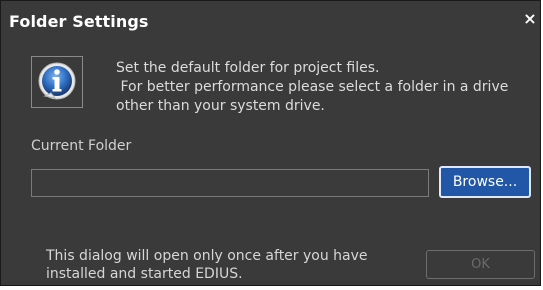 This screenshot has height=290, width=543. I want to click on current-folder-label: Current Folder, so click(81, 146).